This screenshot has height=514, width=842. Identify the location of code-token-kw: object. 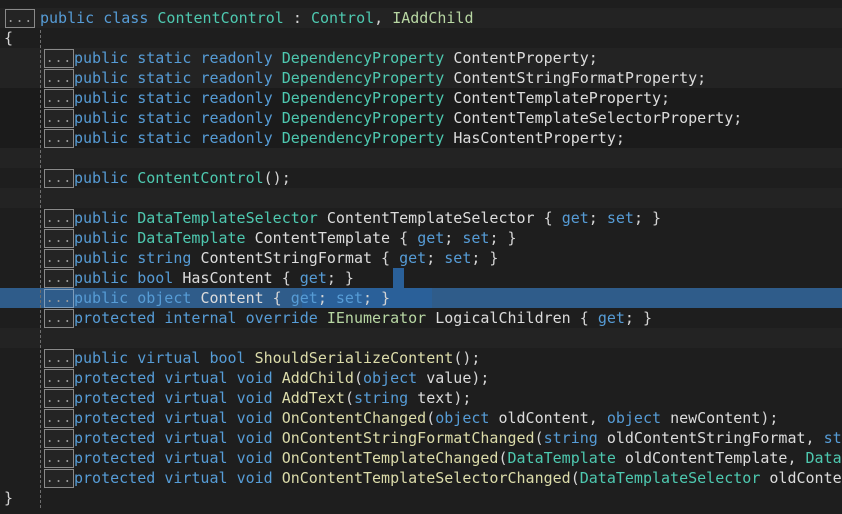
(390, 378).